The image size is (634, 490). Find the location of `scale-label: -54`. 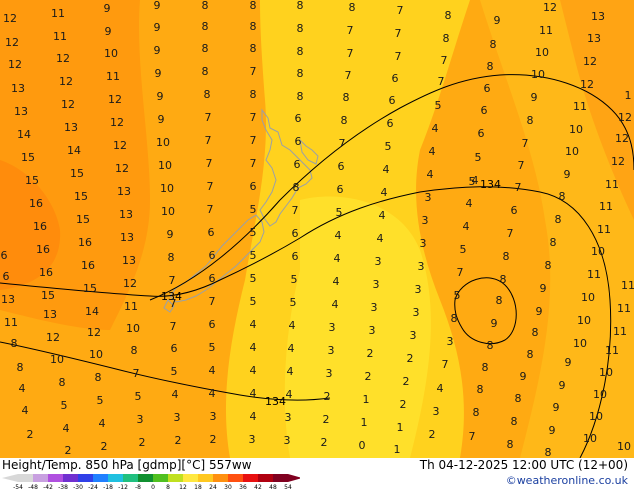

scale-label: -54 is located at coordinates (18, 487).